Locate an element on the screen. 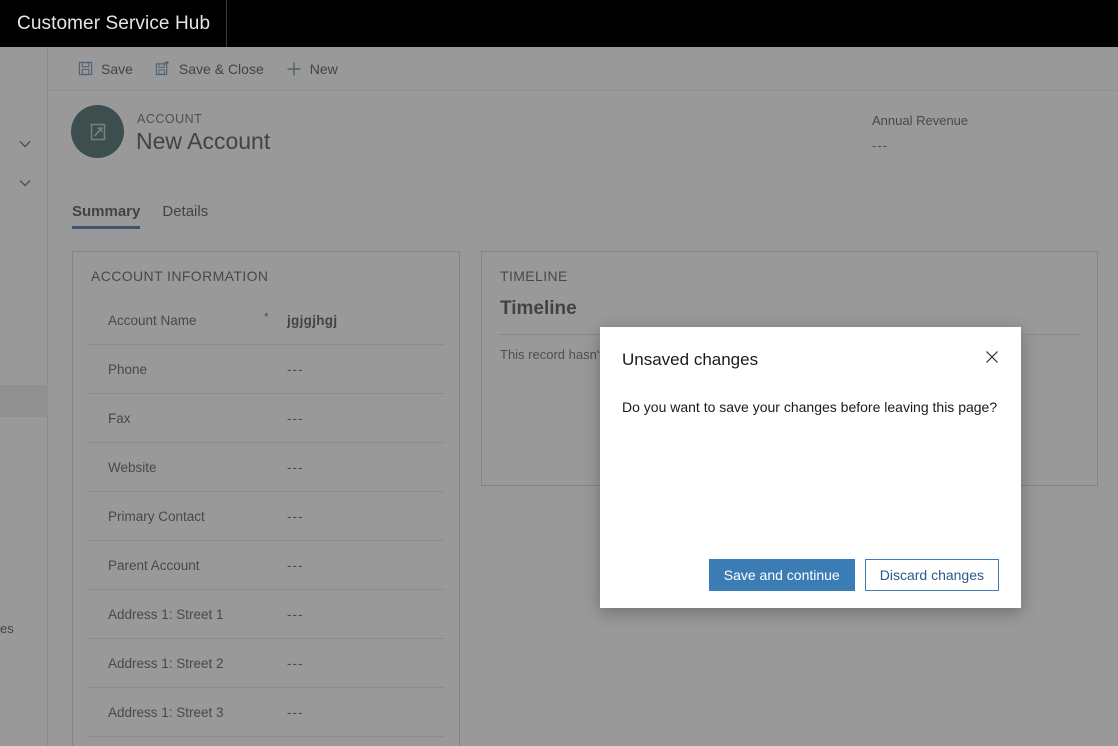 The width and height of the screenshot is (1118, 746). discard-changes-button: Discard changes is located at coordinates (931, 575).